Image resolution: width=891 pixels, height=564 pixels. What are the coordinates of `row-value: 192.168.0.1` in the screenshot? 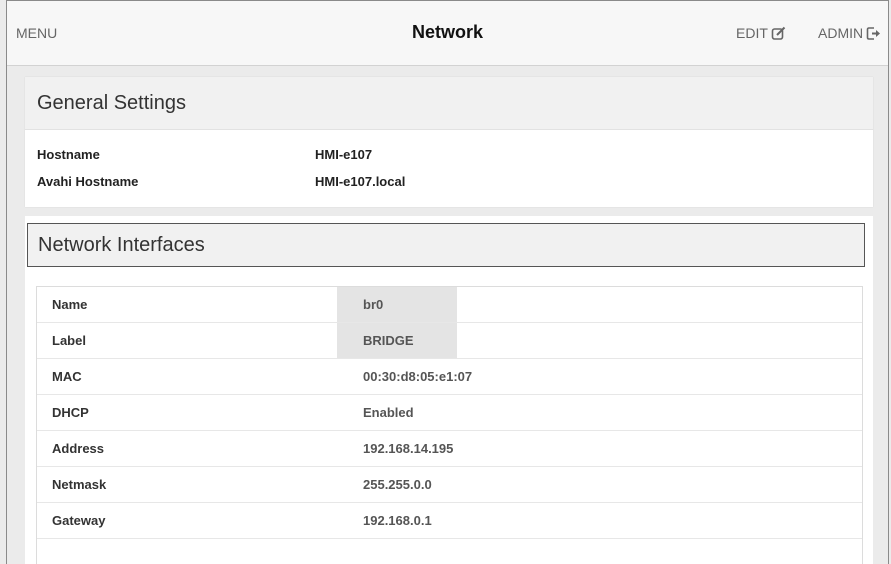 It's located at (397, 520).